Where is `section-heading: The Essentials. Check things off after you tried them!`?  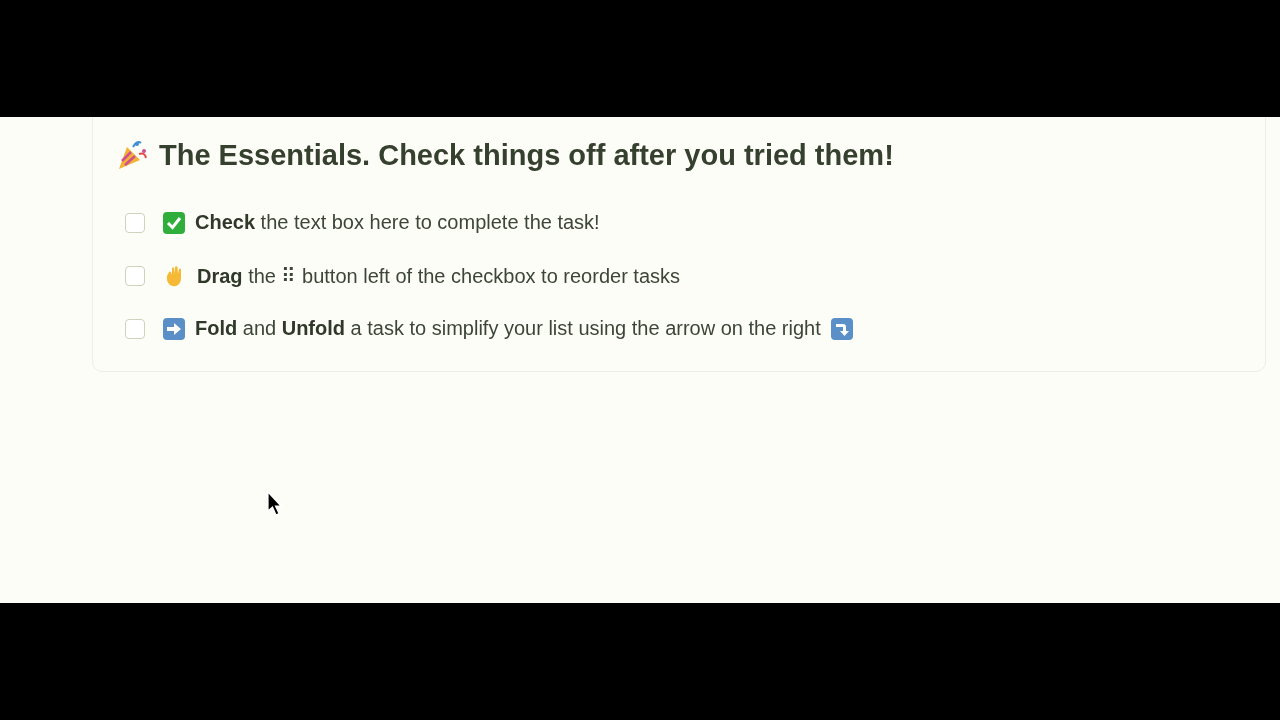
section-heading: The Essentials. Check things off after you tried them! is located at coordinates (526, 155).